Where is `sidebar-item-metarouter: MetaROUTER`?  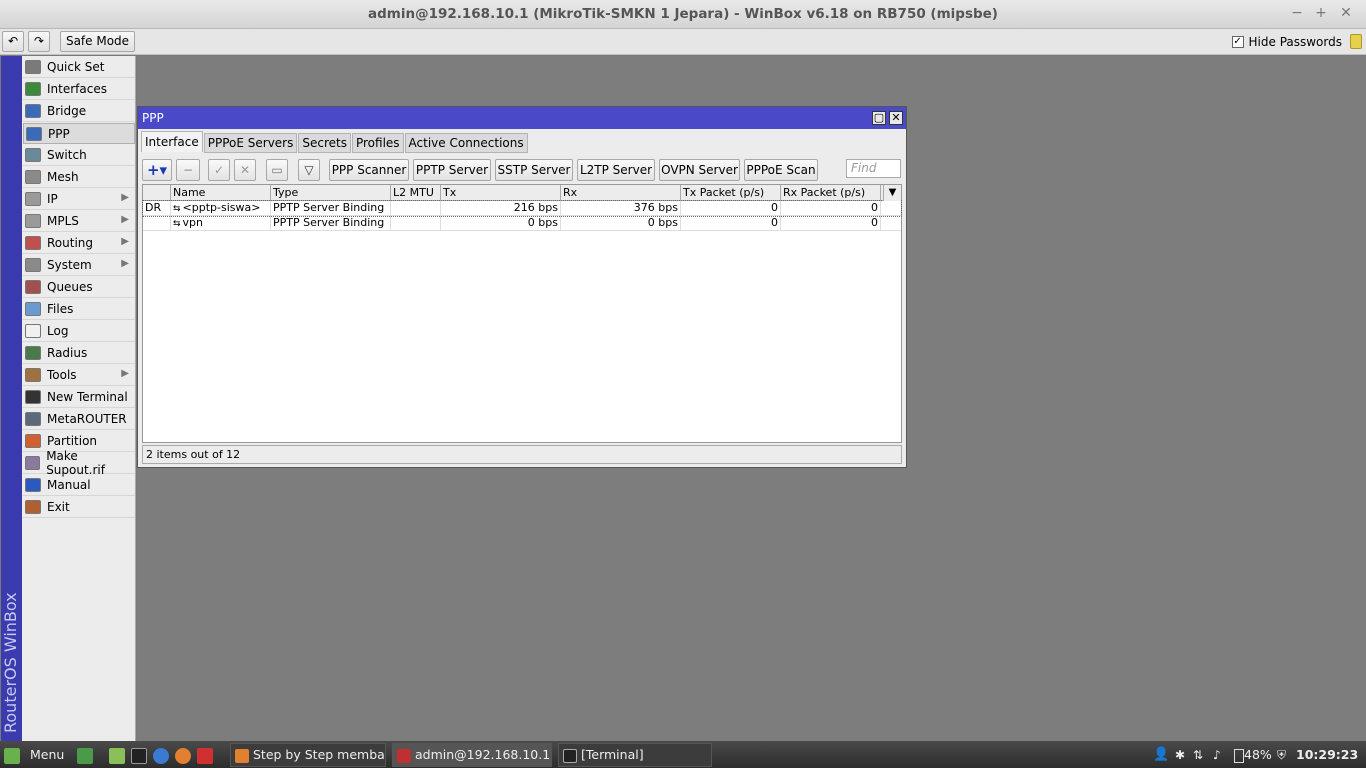 sidebar-item-metarouter: MetaROUTER is located at coordinates (79, 419).